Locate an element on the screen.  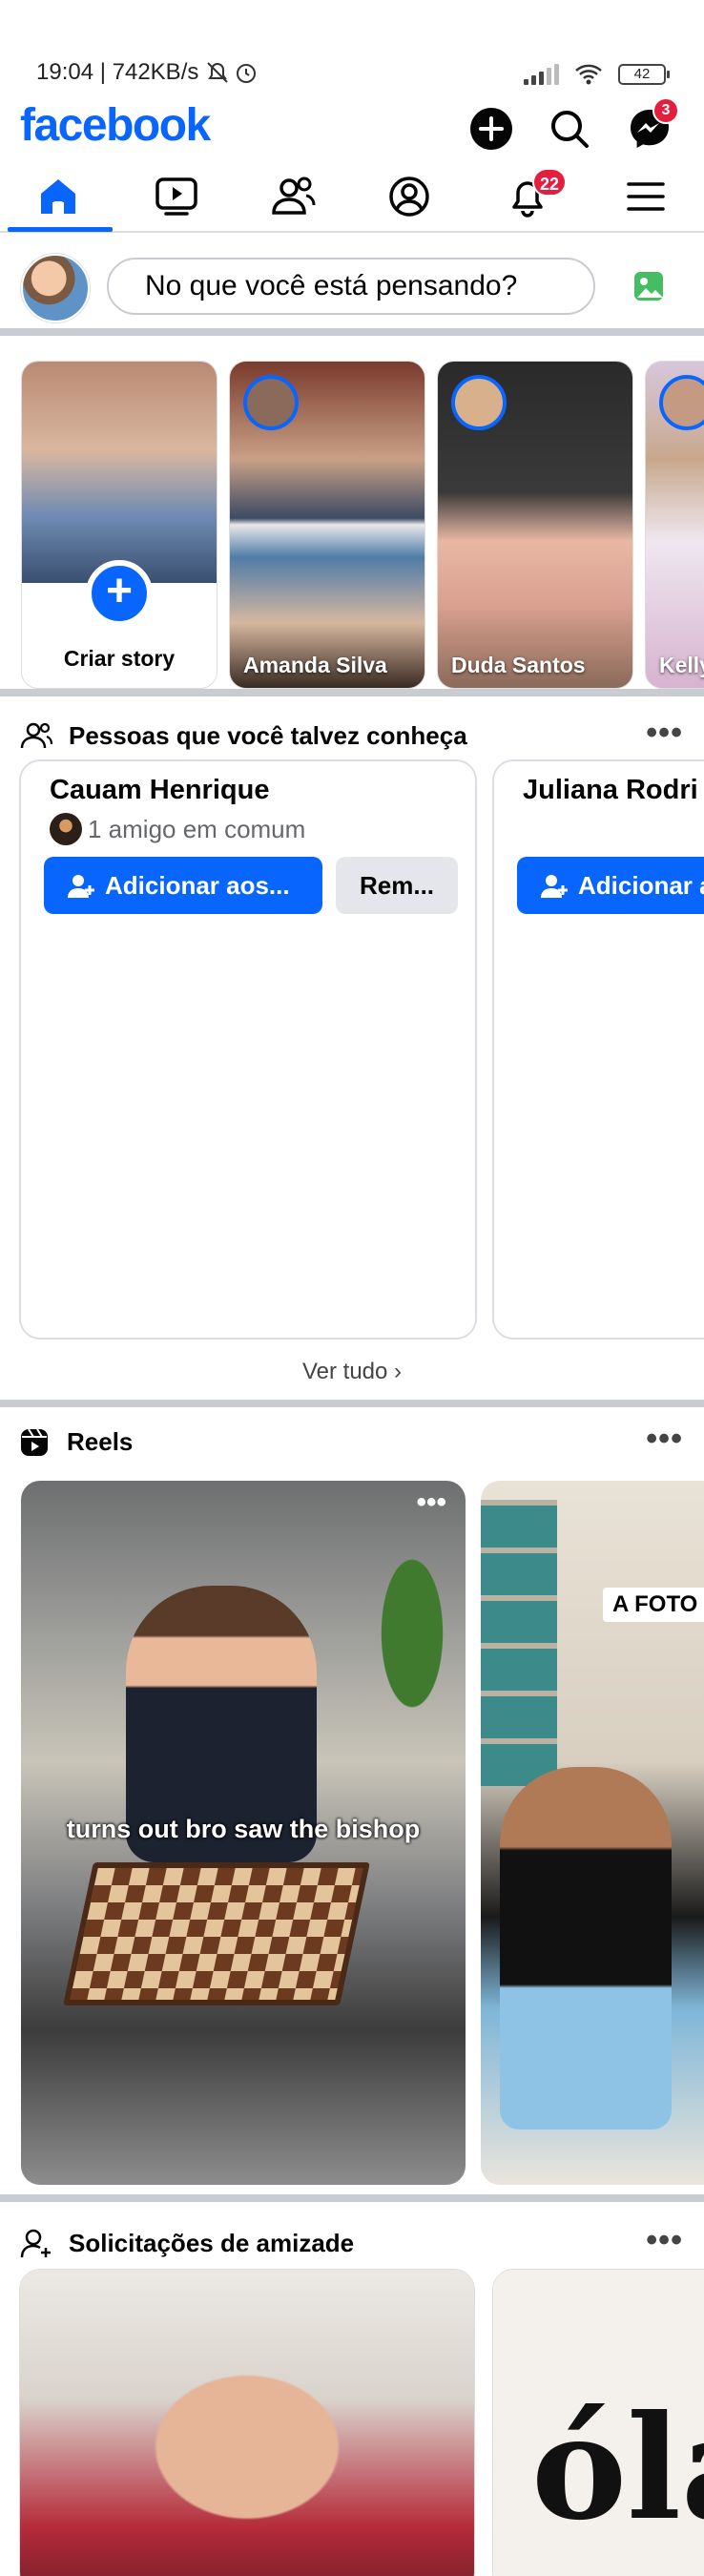
story-author: Duda Santos is located at coordinates (518, 665).